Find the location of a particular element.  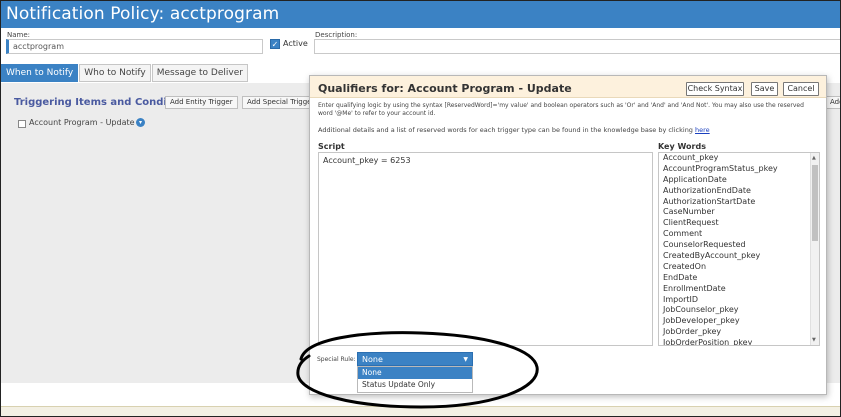

keyword-item: AuthorizationStartDate is located at coordinates (739, 202).